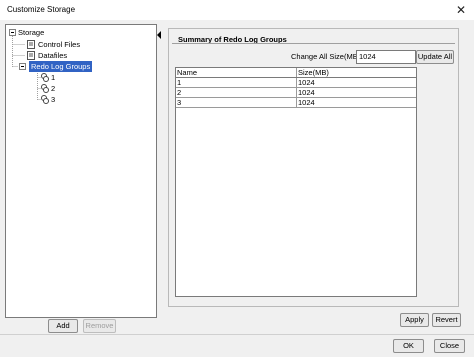  I want to click on cell-name: 1, so click(236, 82).